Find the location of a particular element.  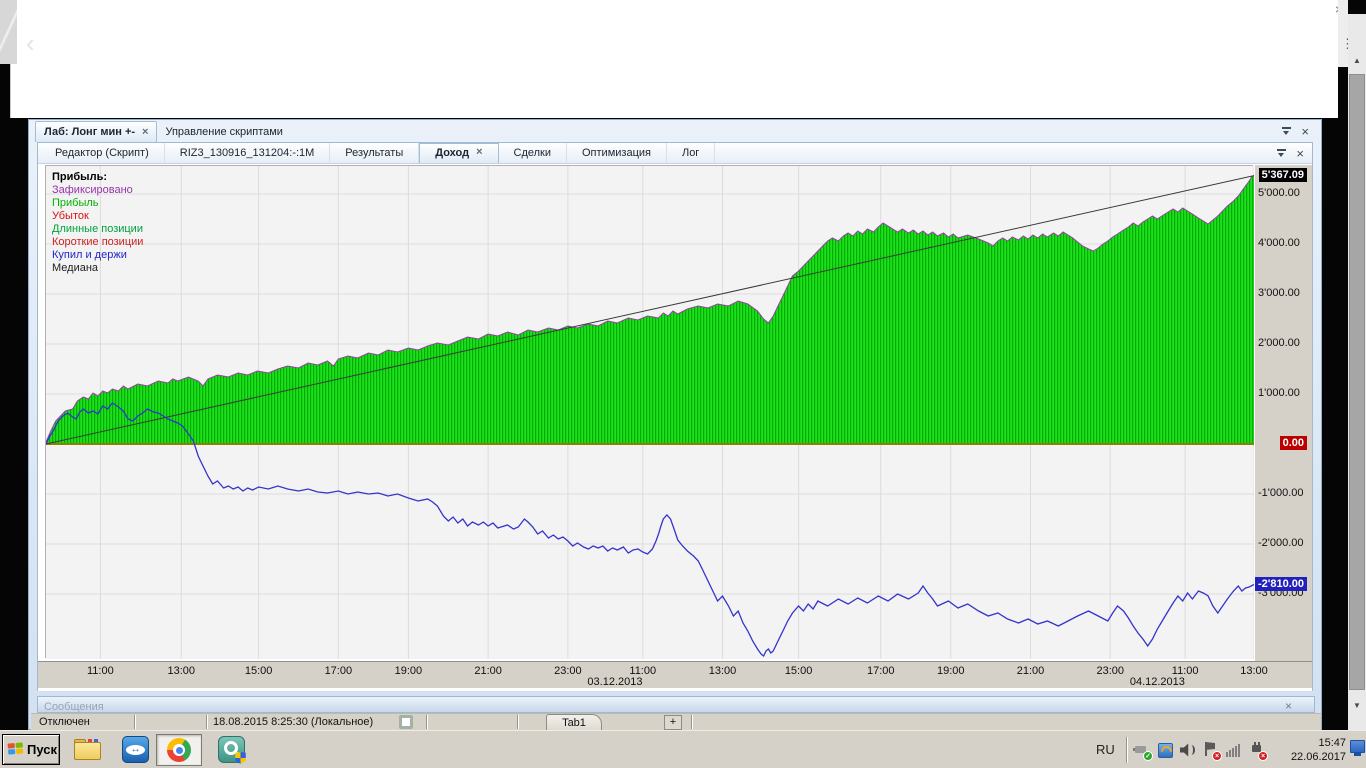

window-tabbar: Лаб: Лонг мин +- × Управление скриптами is located at coordinates (163, 131).